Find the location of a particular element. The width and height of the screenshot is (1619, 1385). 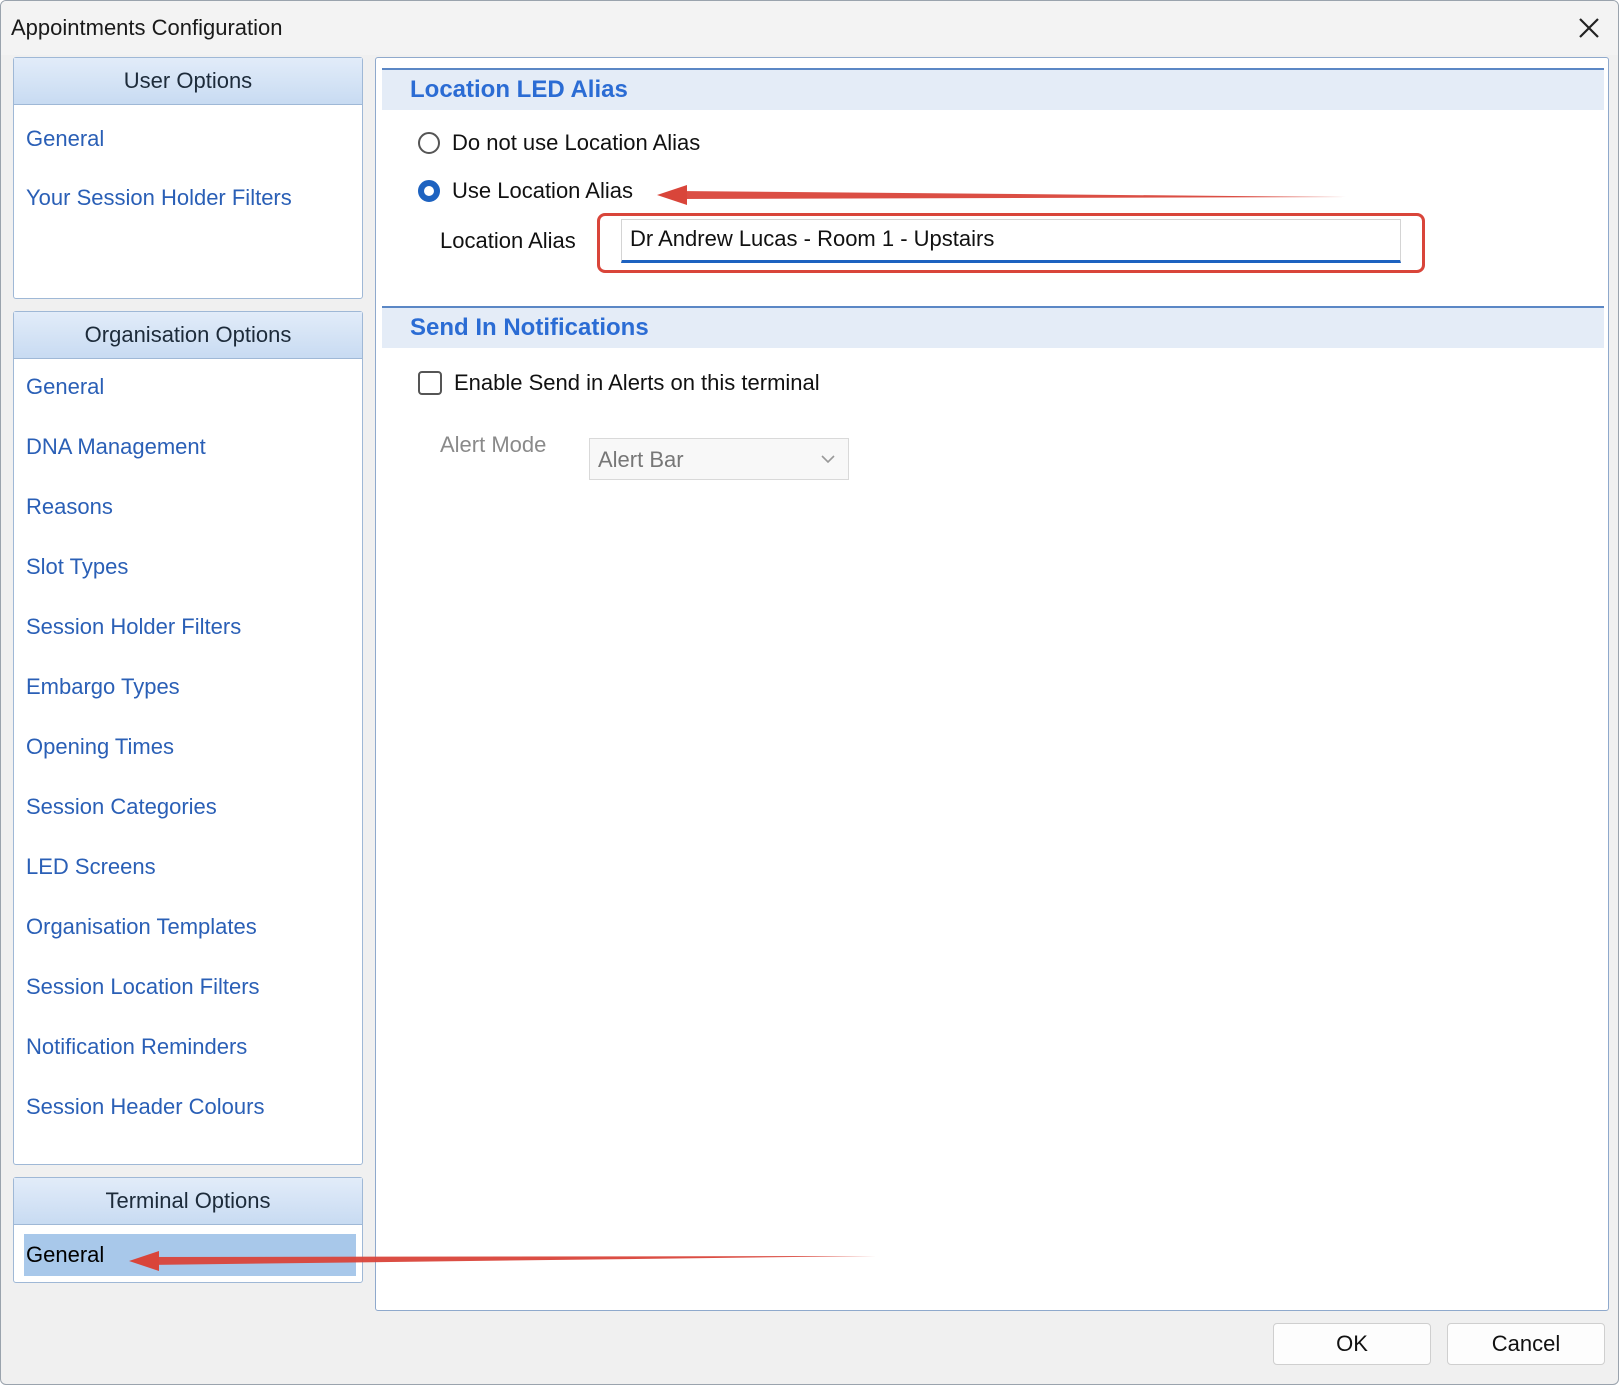

close-icon is located at coordinates (1589, 28).